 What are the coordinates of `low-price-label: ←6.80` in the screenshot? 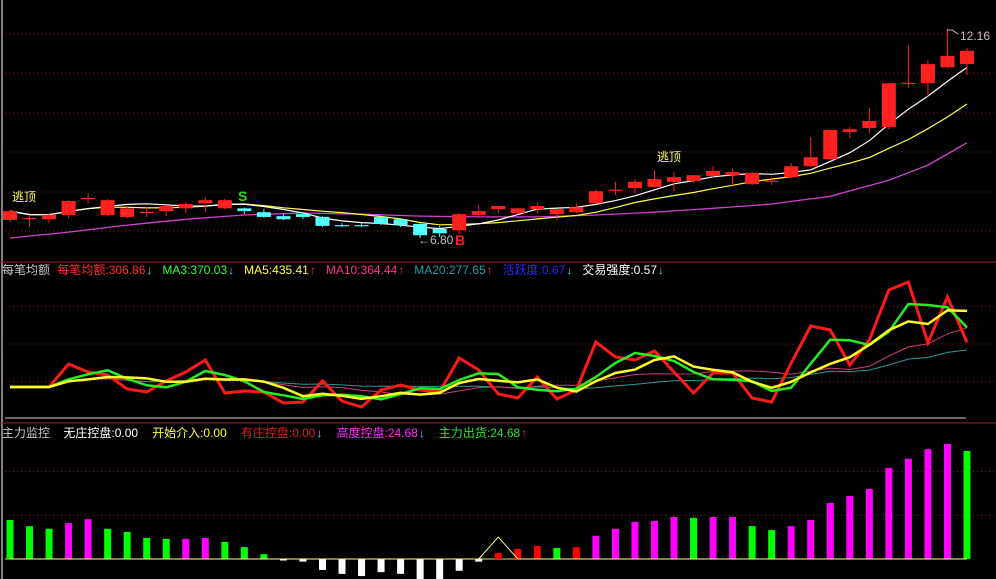 It's located at (436, 240).